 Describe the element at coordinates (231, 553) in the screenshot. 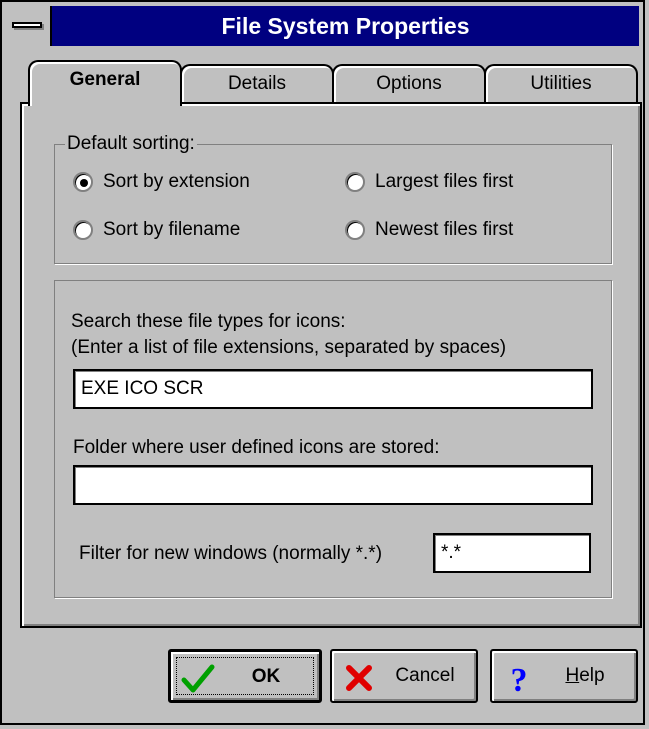

I see `filter-label: Filter for new windows (normally *.*)` at that location.